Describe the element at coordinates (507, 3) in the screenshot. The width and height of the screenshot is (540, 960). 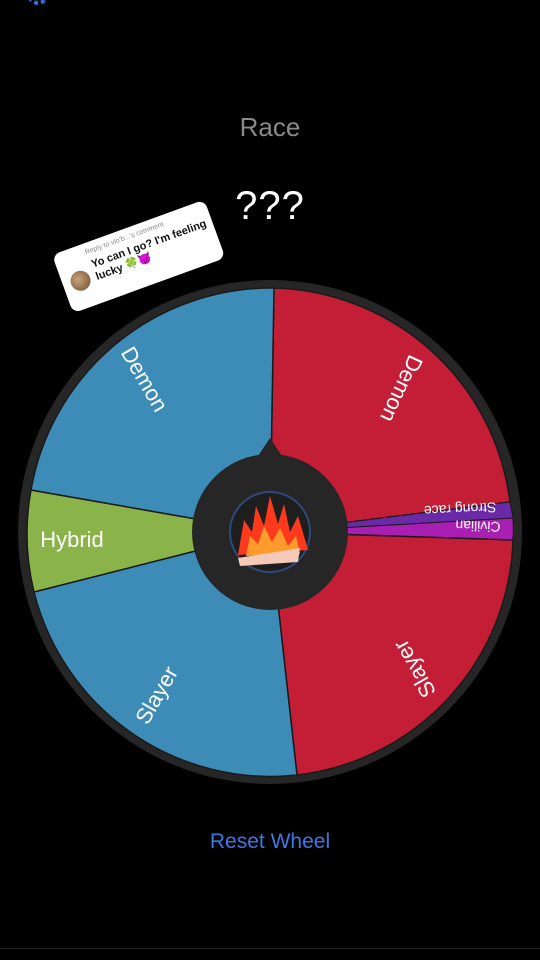
I see `list-menu-icon` at that location.